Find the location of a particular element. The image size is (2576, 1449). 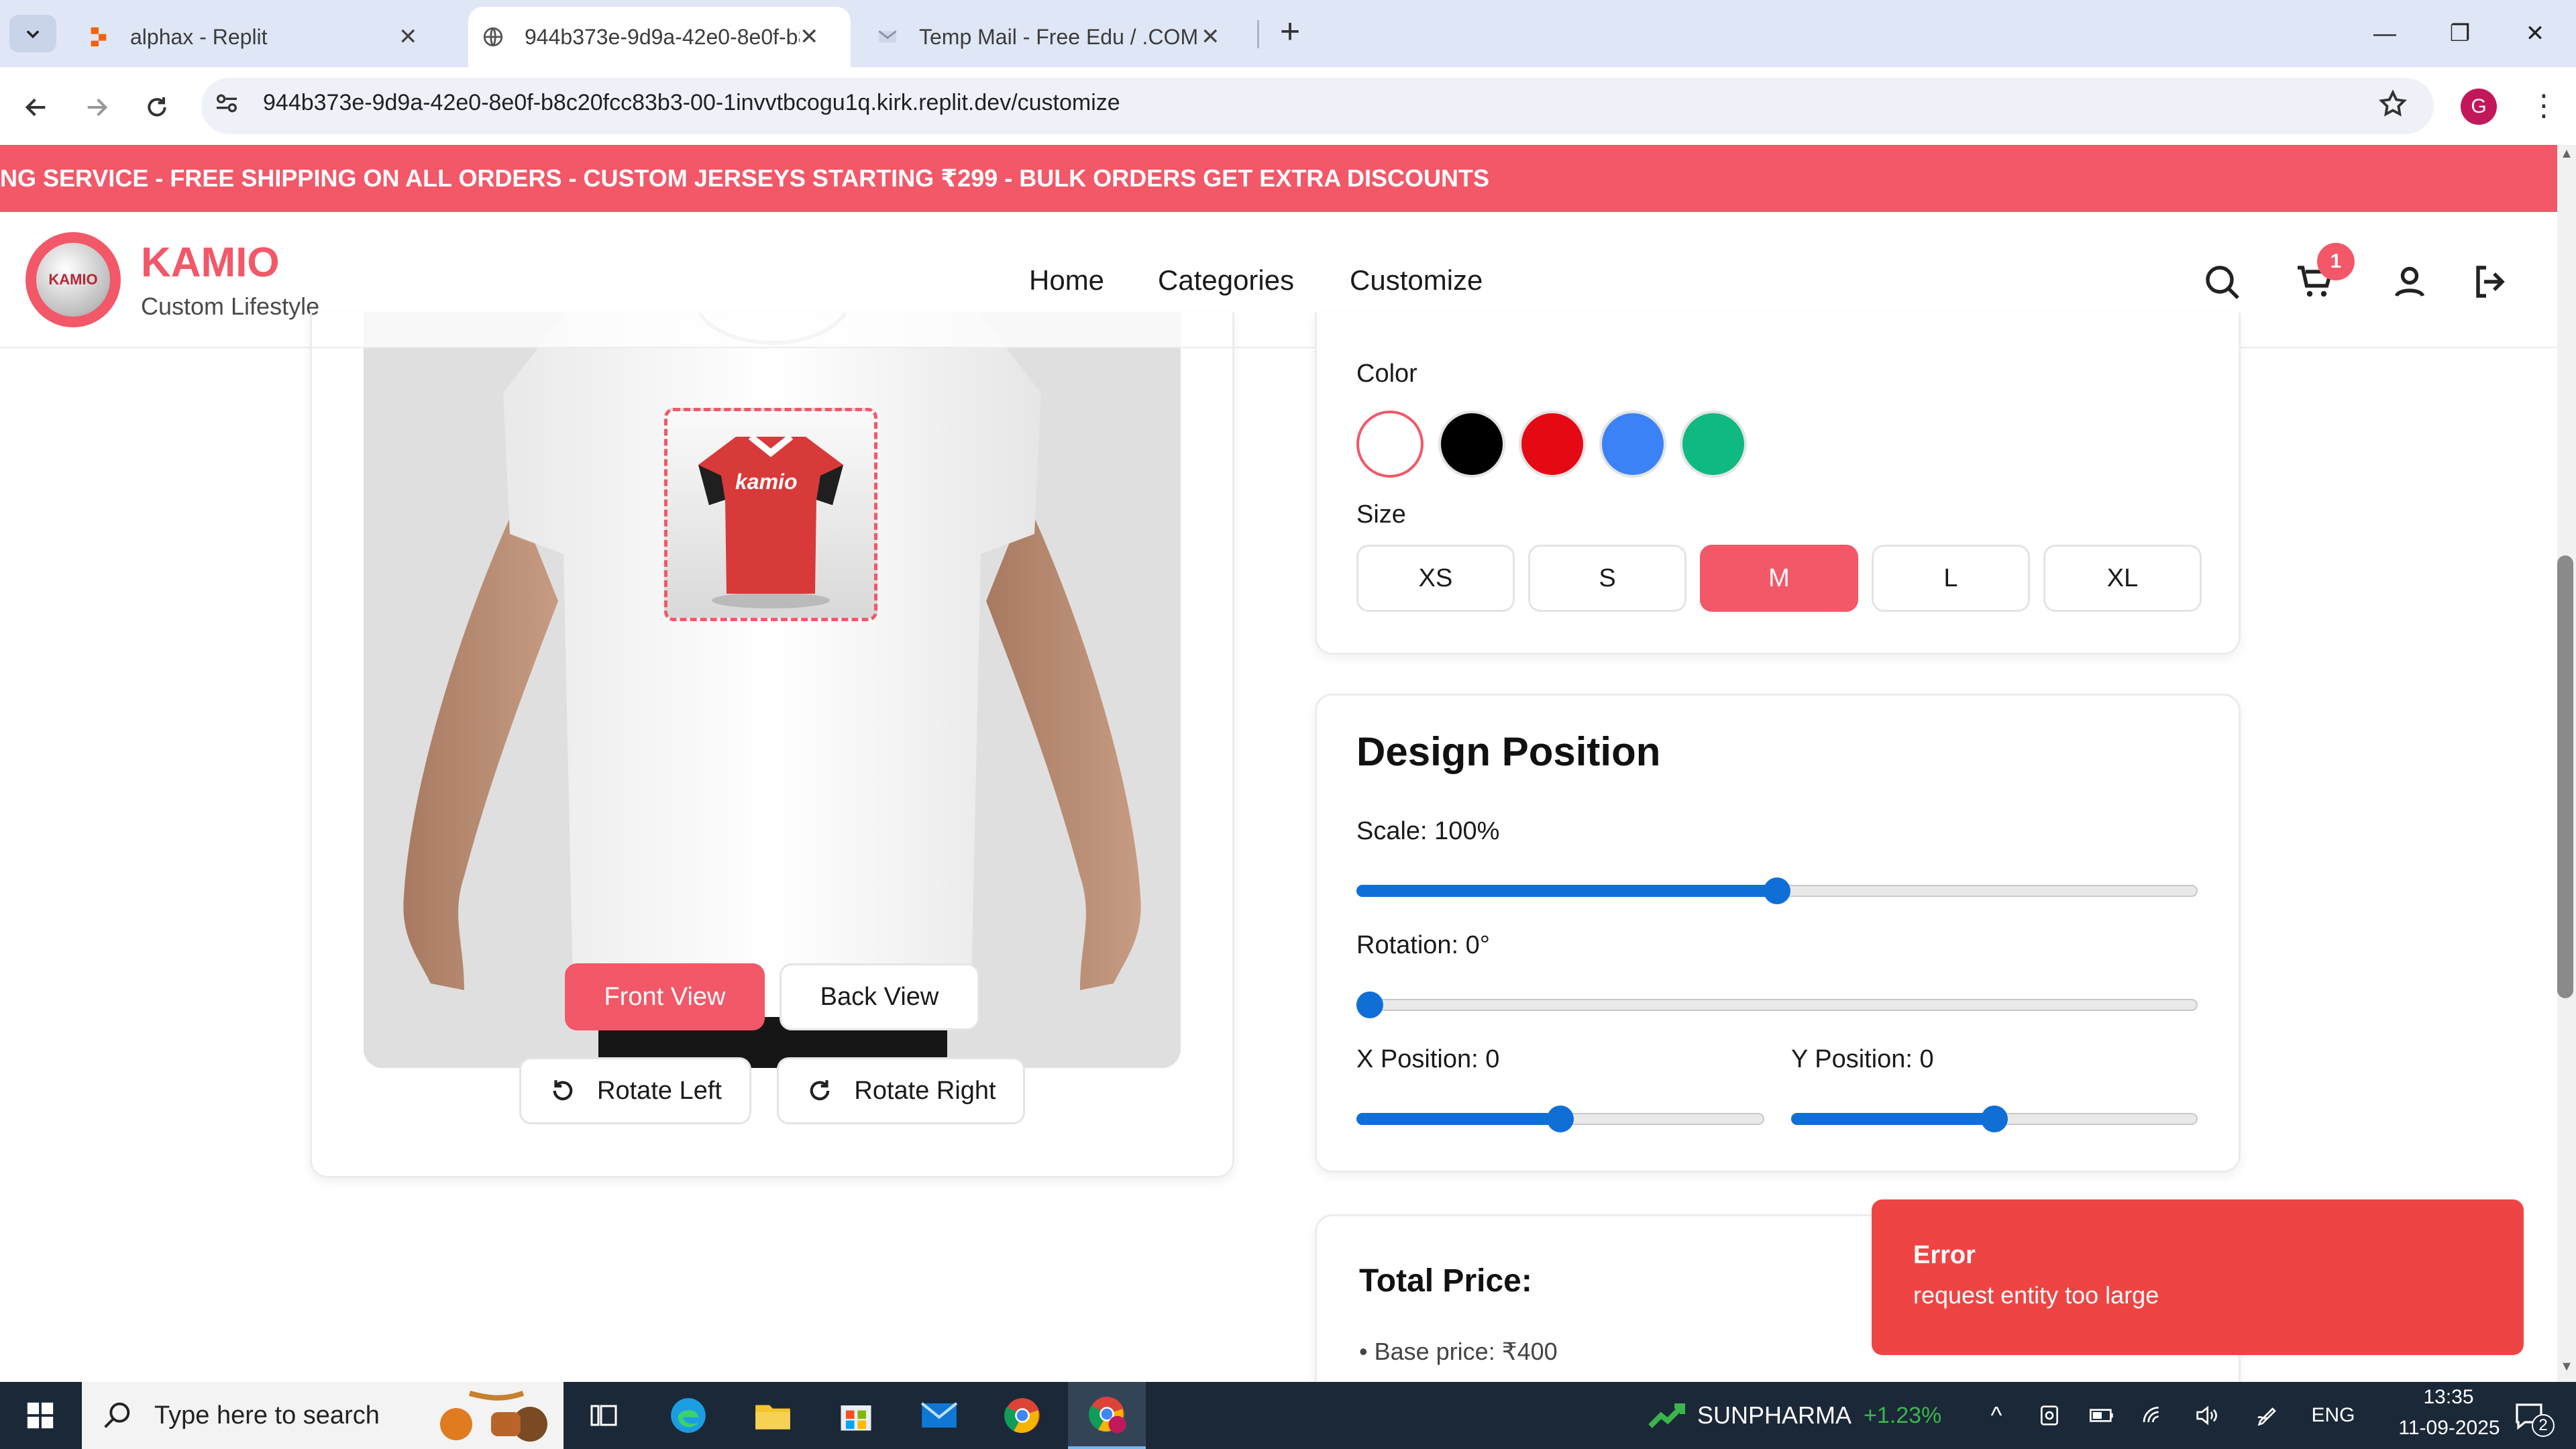

file-explorer-icon is located at coordinates (772, 1415).